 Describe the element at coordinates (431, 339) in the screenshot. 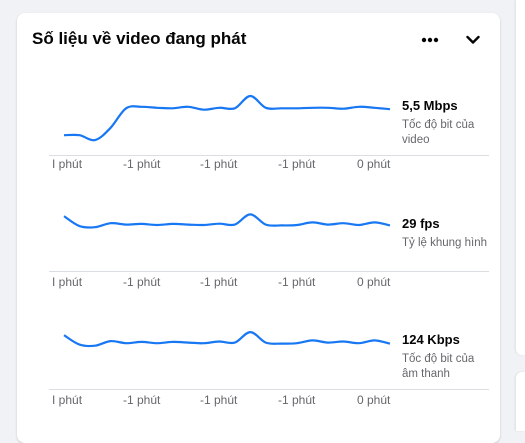

I see `audio-bitrate-value: 124 Kbps` at that location.